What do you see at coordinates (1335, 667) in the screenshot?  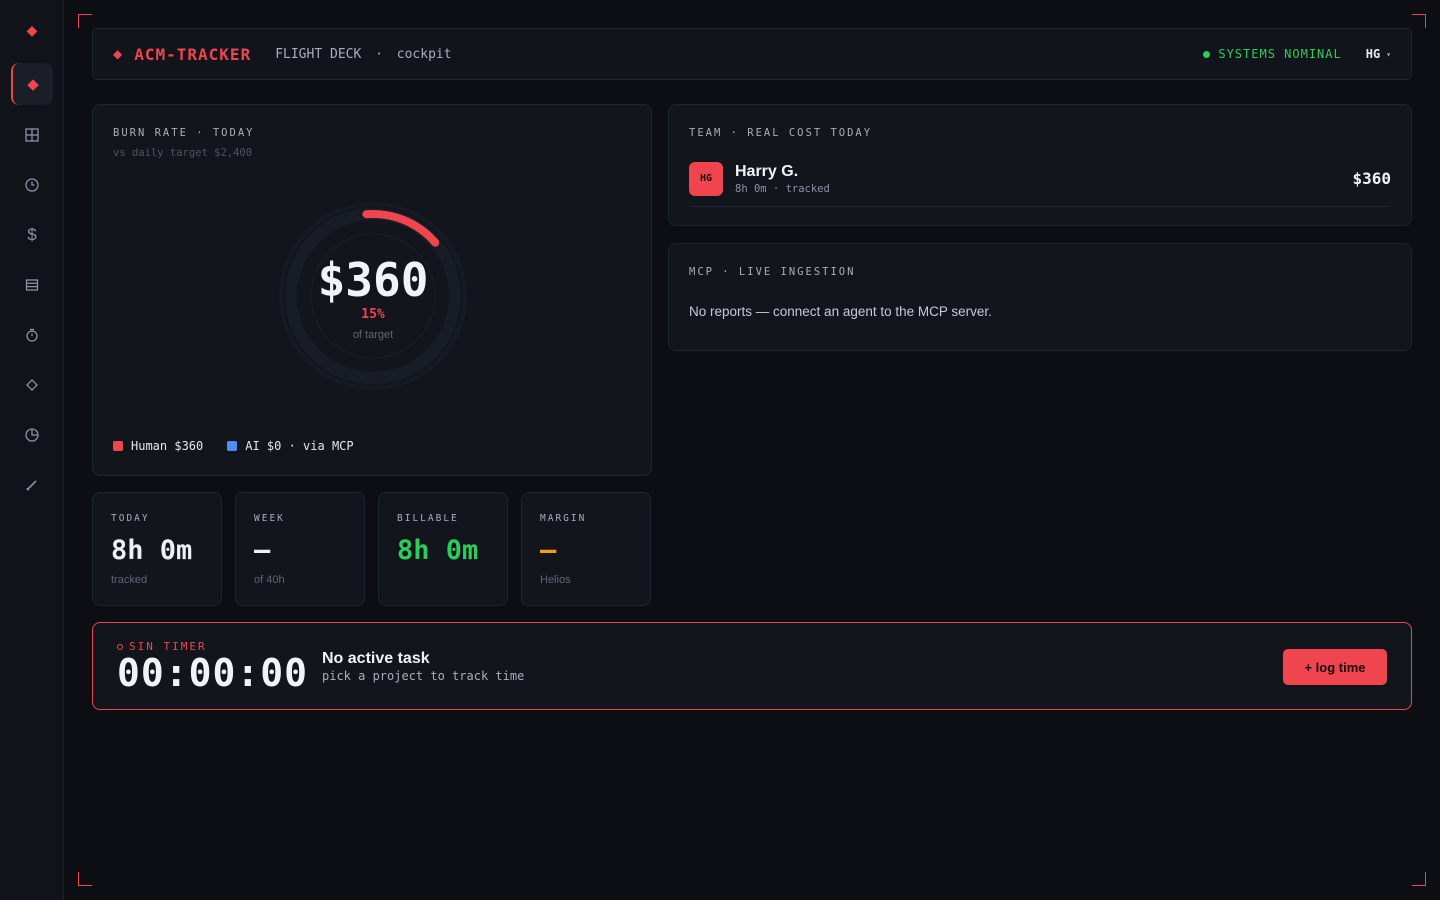 I see `log-time-button: + log time` at bounding box center [1335, 667].